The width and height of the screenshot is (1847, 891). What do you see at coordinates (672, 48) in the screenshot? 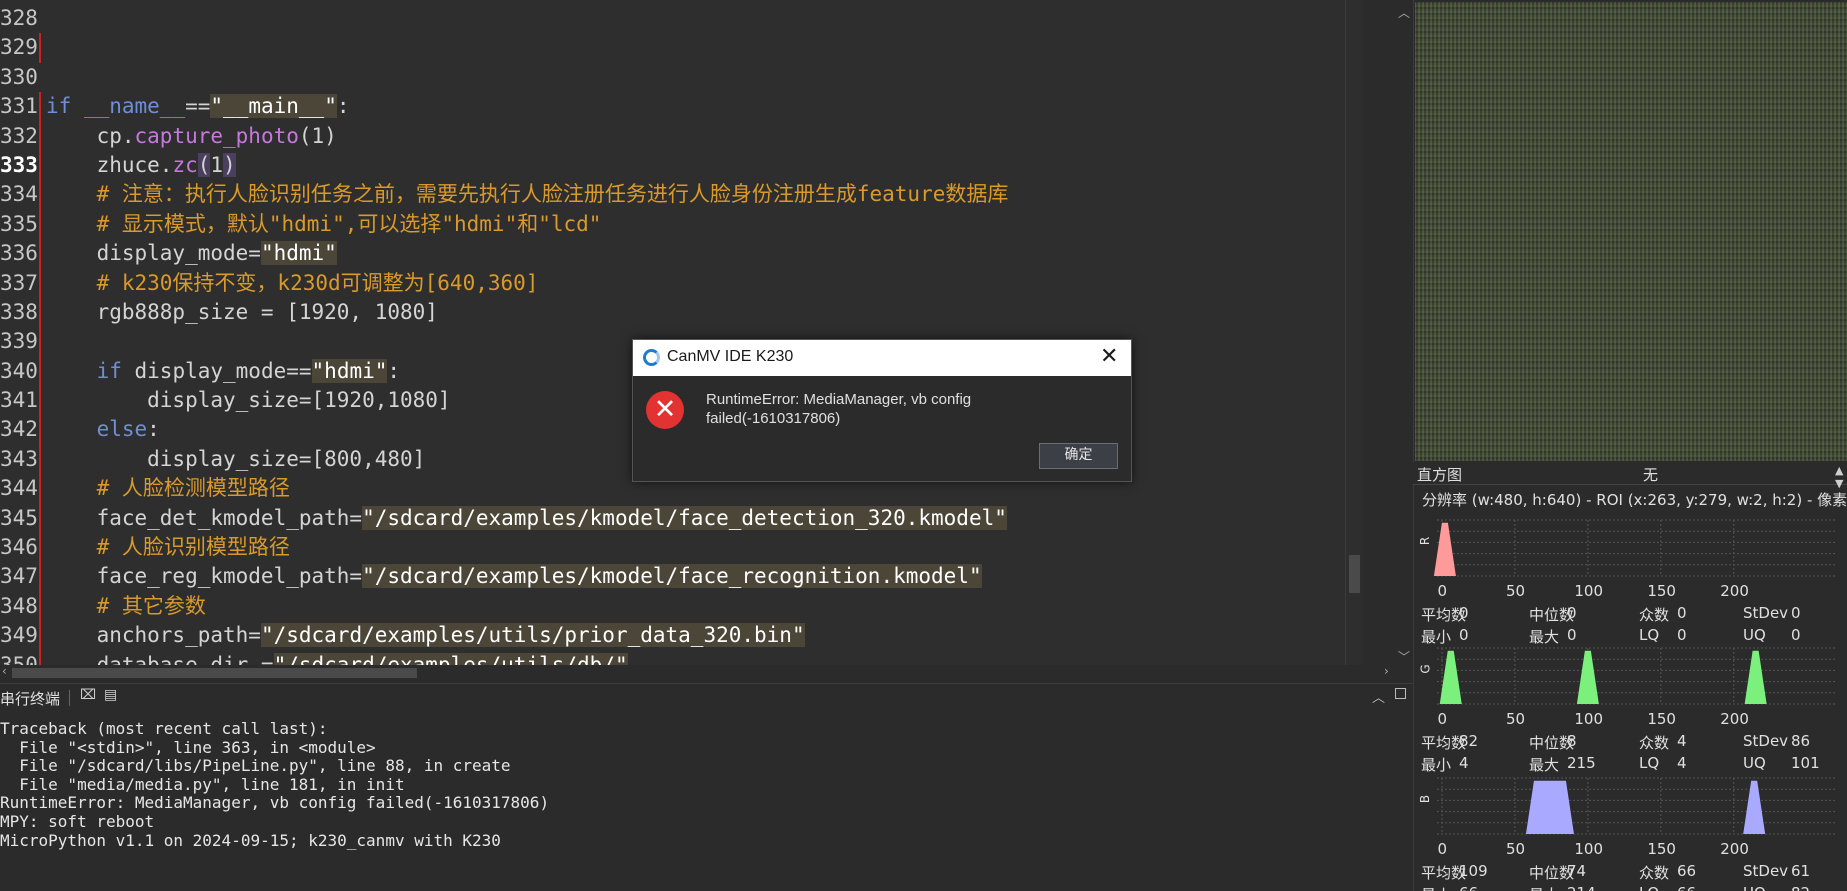
I see `code-line: 329` at bounding box center [672, 48].